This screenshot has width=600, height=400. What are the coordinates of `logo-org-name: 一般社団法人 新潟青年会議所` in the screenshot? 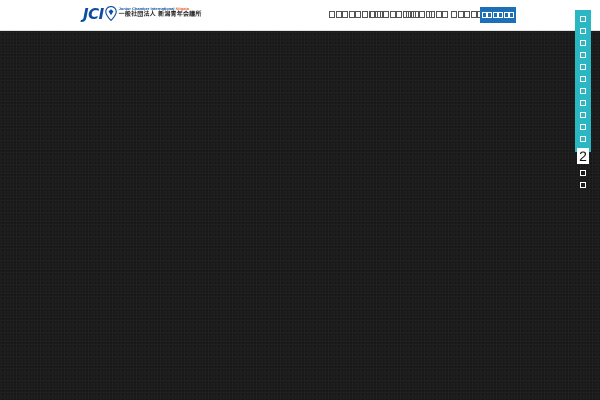 It's located at (160, 14).